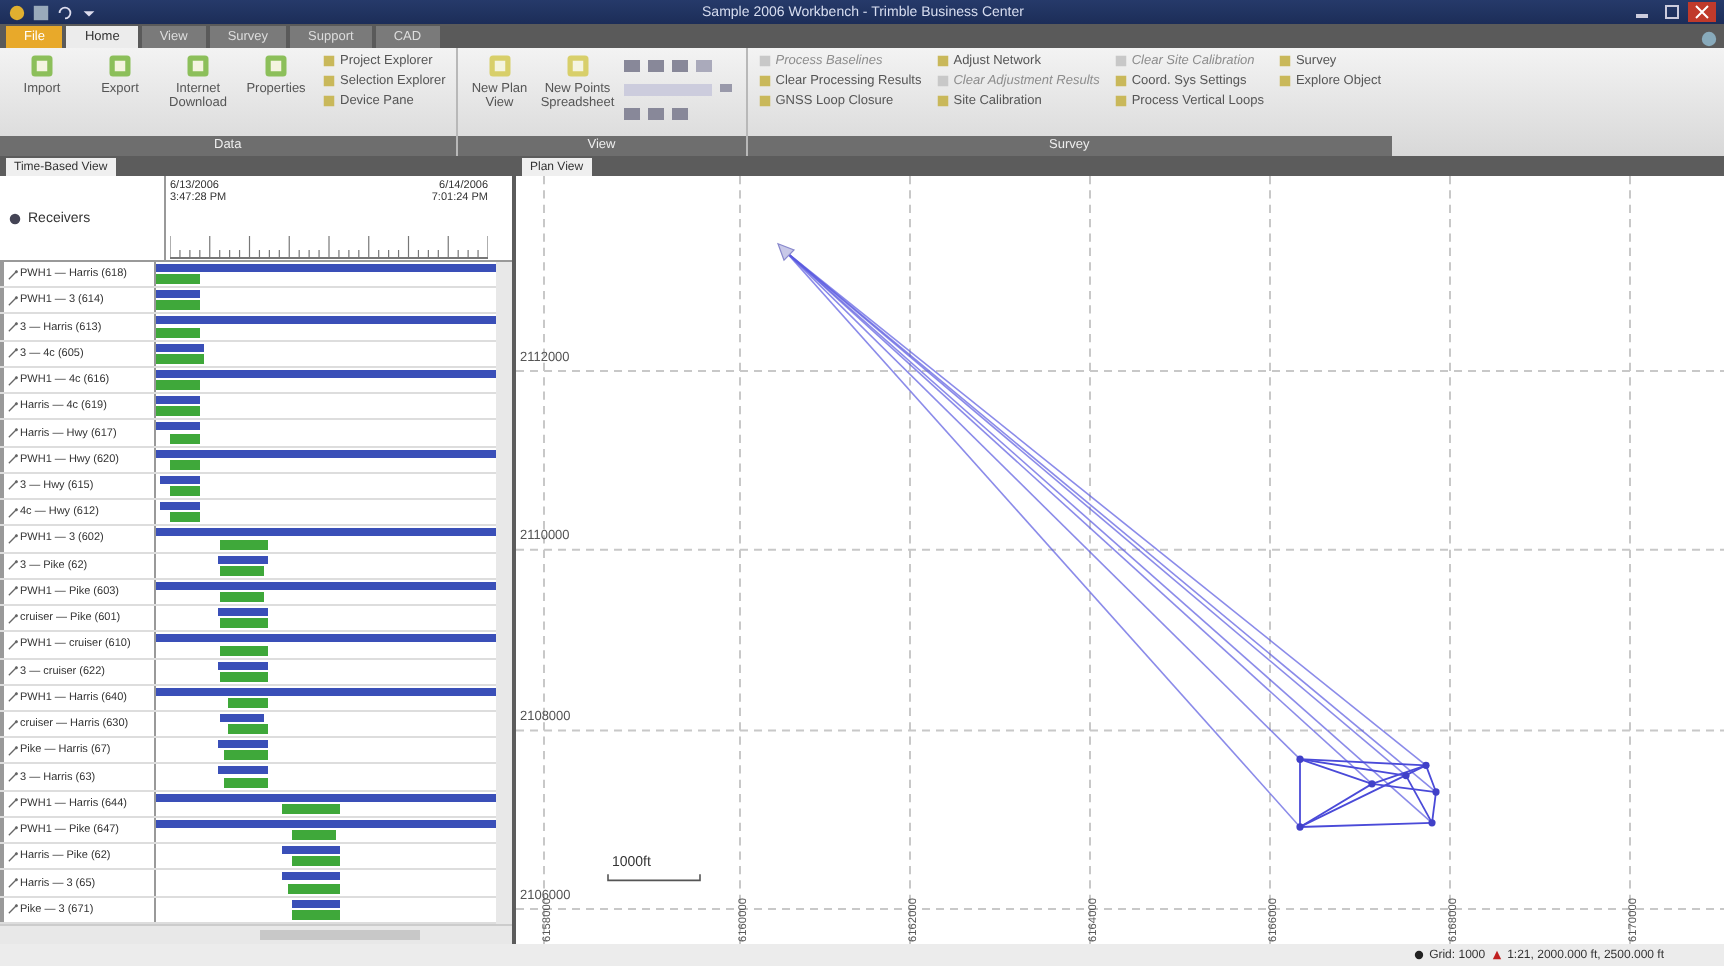 This screenshot has width=1724, height=966. Describe the element at coordinates (1702, 12) in the screenshot. I see `close-icon` at that location.